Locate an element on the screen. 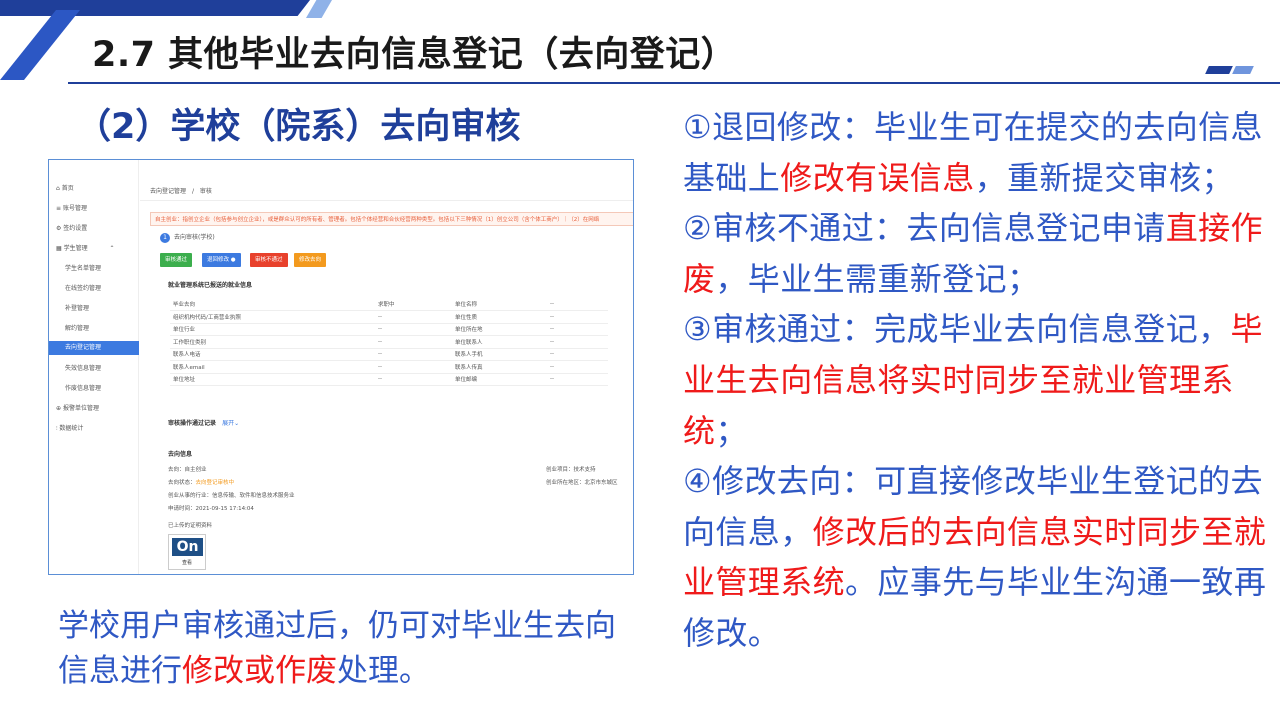 This screenshot has width=1280, height=720. header-decoration-stripe is located at coordinates (40, 45).